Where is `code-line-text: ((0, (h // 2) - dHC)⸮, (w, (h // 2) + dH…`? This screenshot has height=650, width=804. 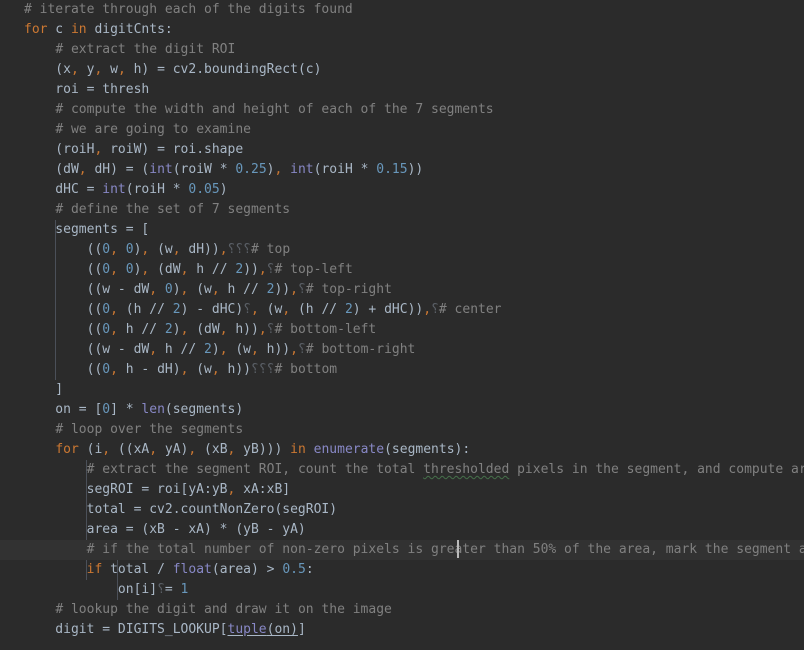 code-line-text: ((0, (h // 2) - dHC)⸮, (w, (h // 2) + dH… is located at coordinates (263, 309).